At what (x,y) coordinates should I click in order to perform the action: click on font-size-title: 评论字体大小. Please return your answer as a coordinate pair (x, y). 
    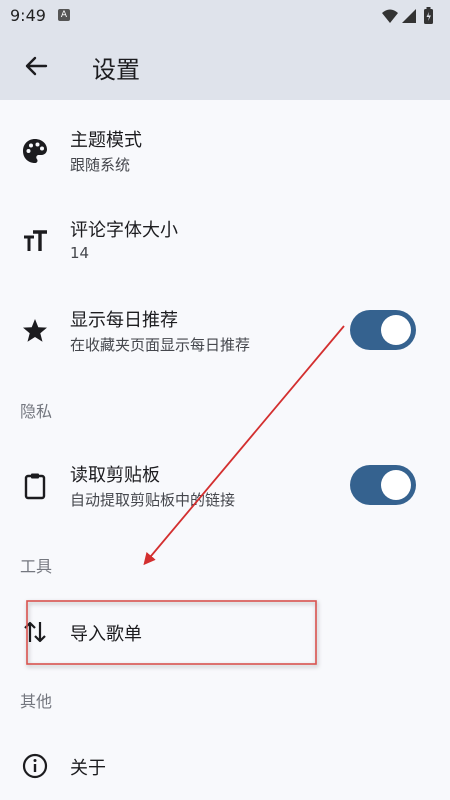
    Looking at the image, I should click on (124, 230).